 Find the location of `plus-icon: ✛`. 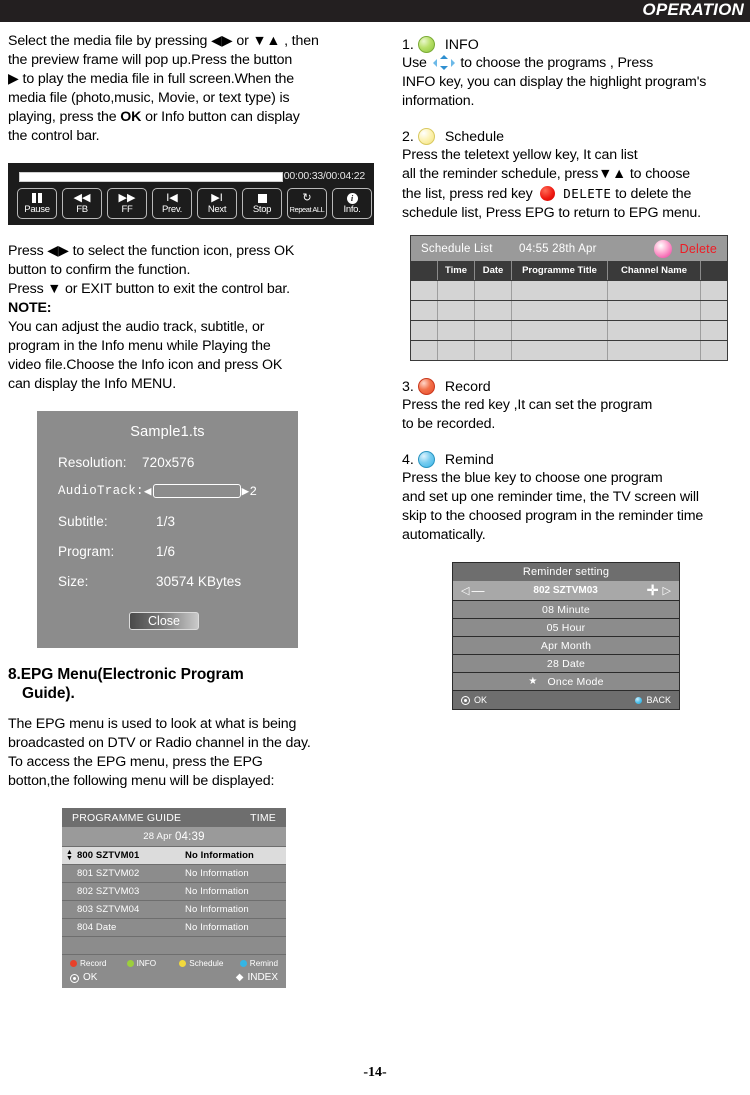

plus-icon: ✛ is located at coordinates (653, 590).